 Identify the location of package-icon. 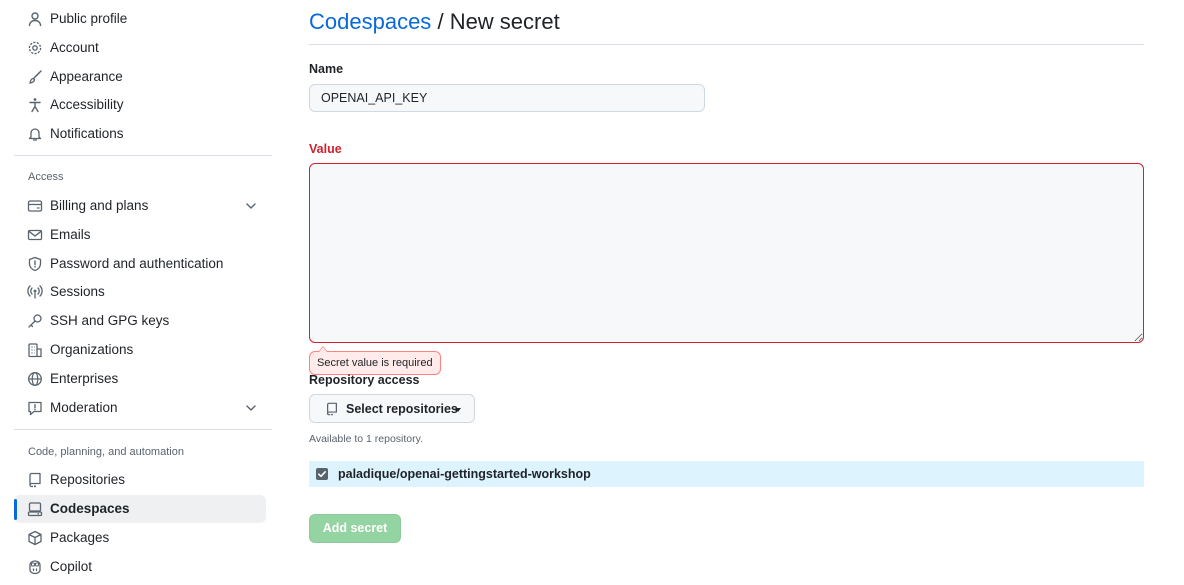
(35, 538).